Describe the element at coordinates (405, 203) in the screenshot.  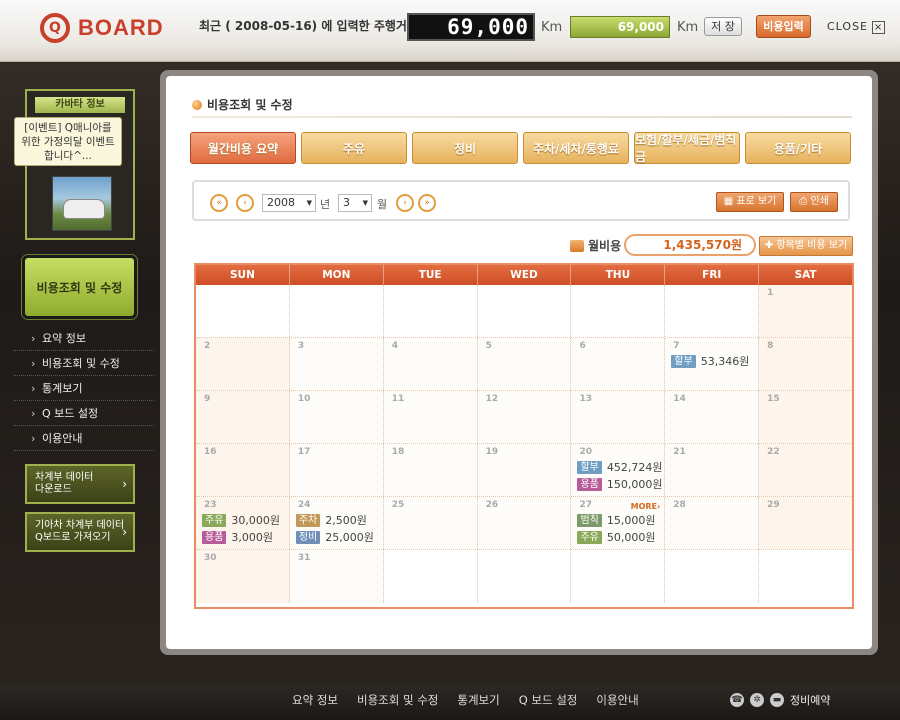
I see `next-month-icon: ›` at that location.